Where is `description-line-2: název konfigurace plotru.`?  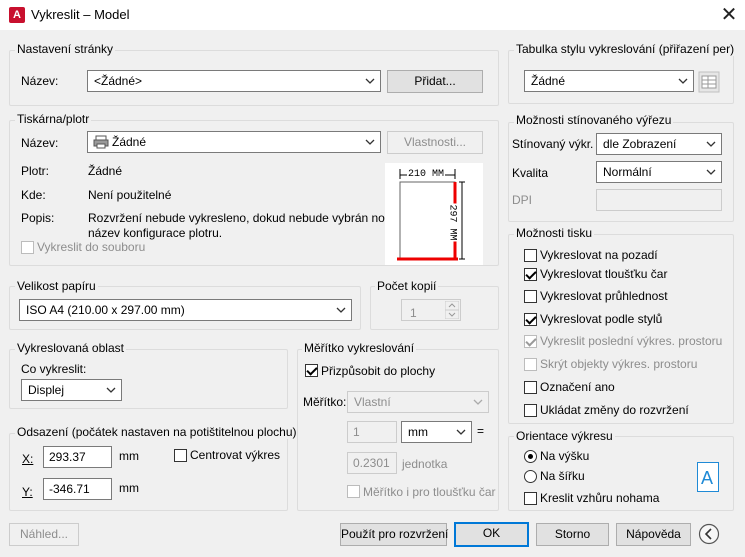
description-line-2: název konfigurace plotru. is located at coordinates (155, 233).